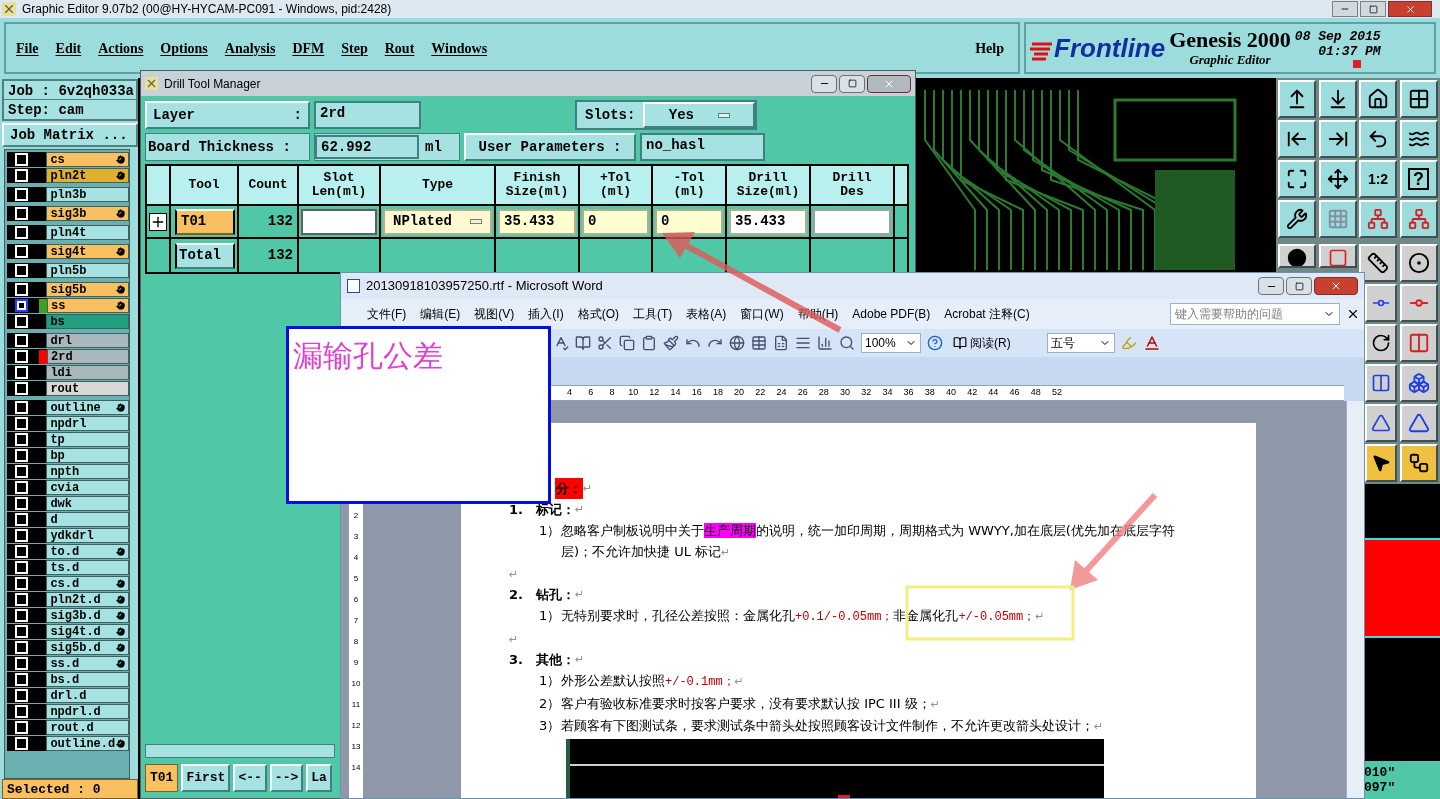 This screenshot has height=799, width=1440. What do you see at coordinates (87, 439) in the screenshot?
I see `layer-item: tp` at bounding box center [87, 439].